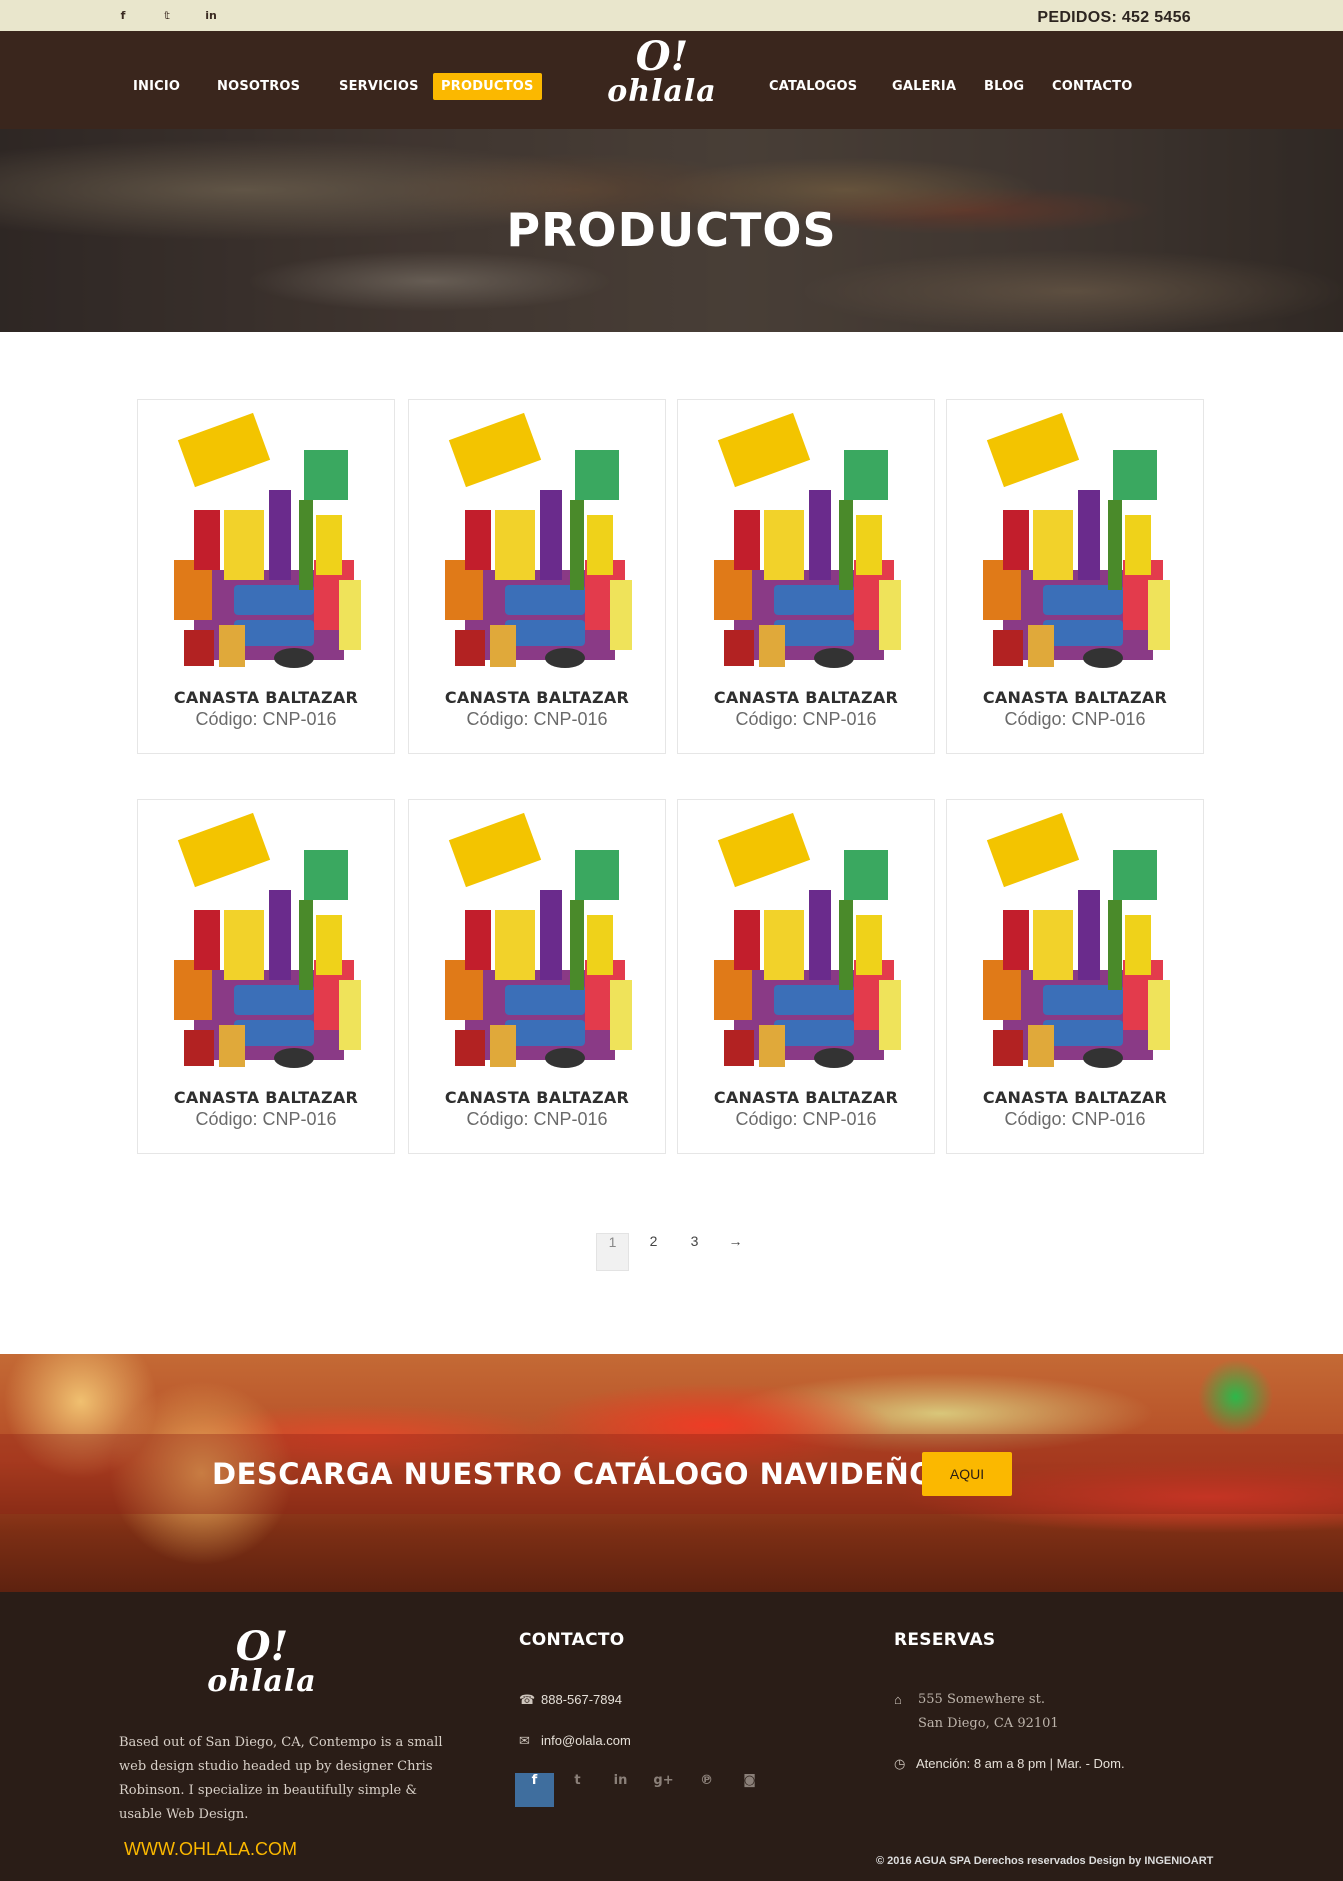  I want to click on footer-logo: O! ohlala, so click(262, 1662).